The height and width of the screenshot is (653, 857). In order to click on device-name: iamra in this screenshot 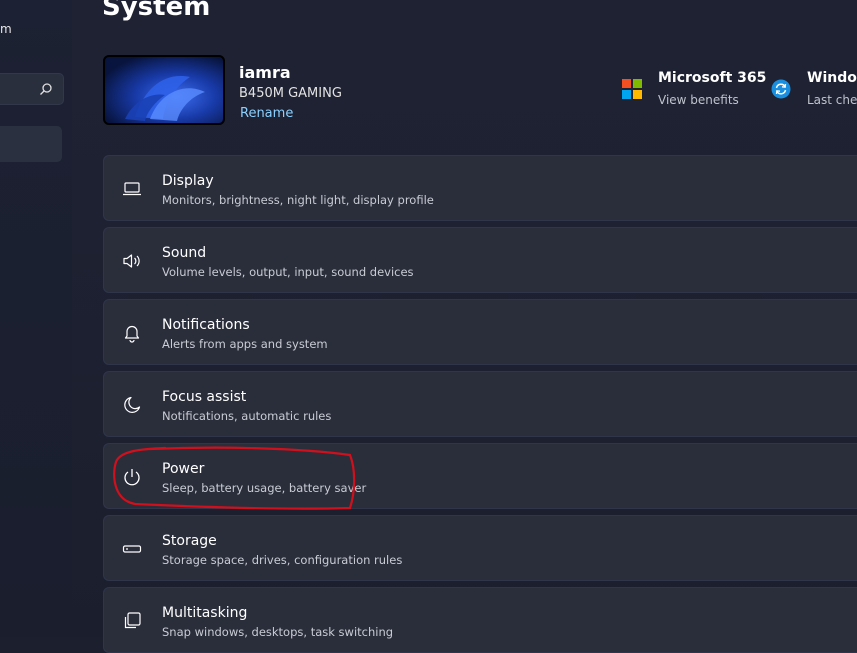, I will do `click(265, 72)`.